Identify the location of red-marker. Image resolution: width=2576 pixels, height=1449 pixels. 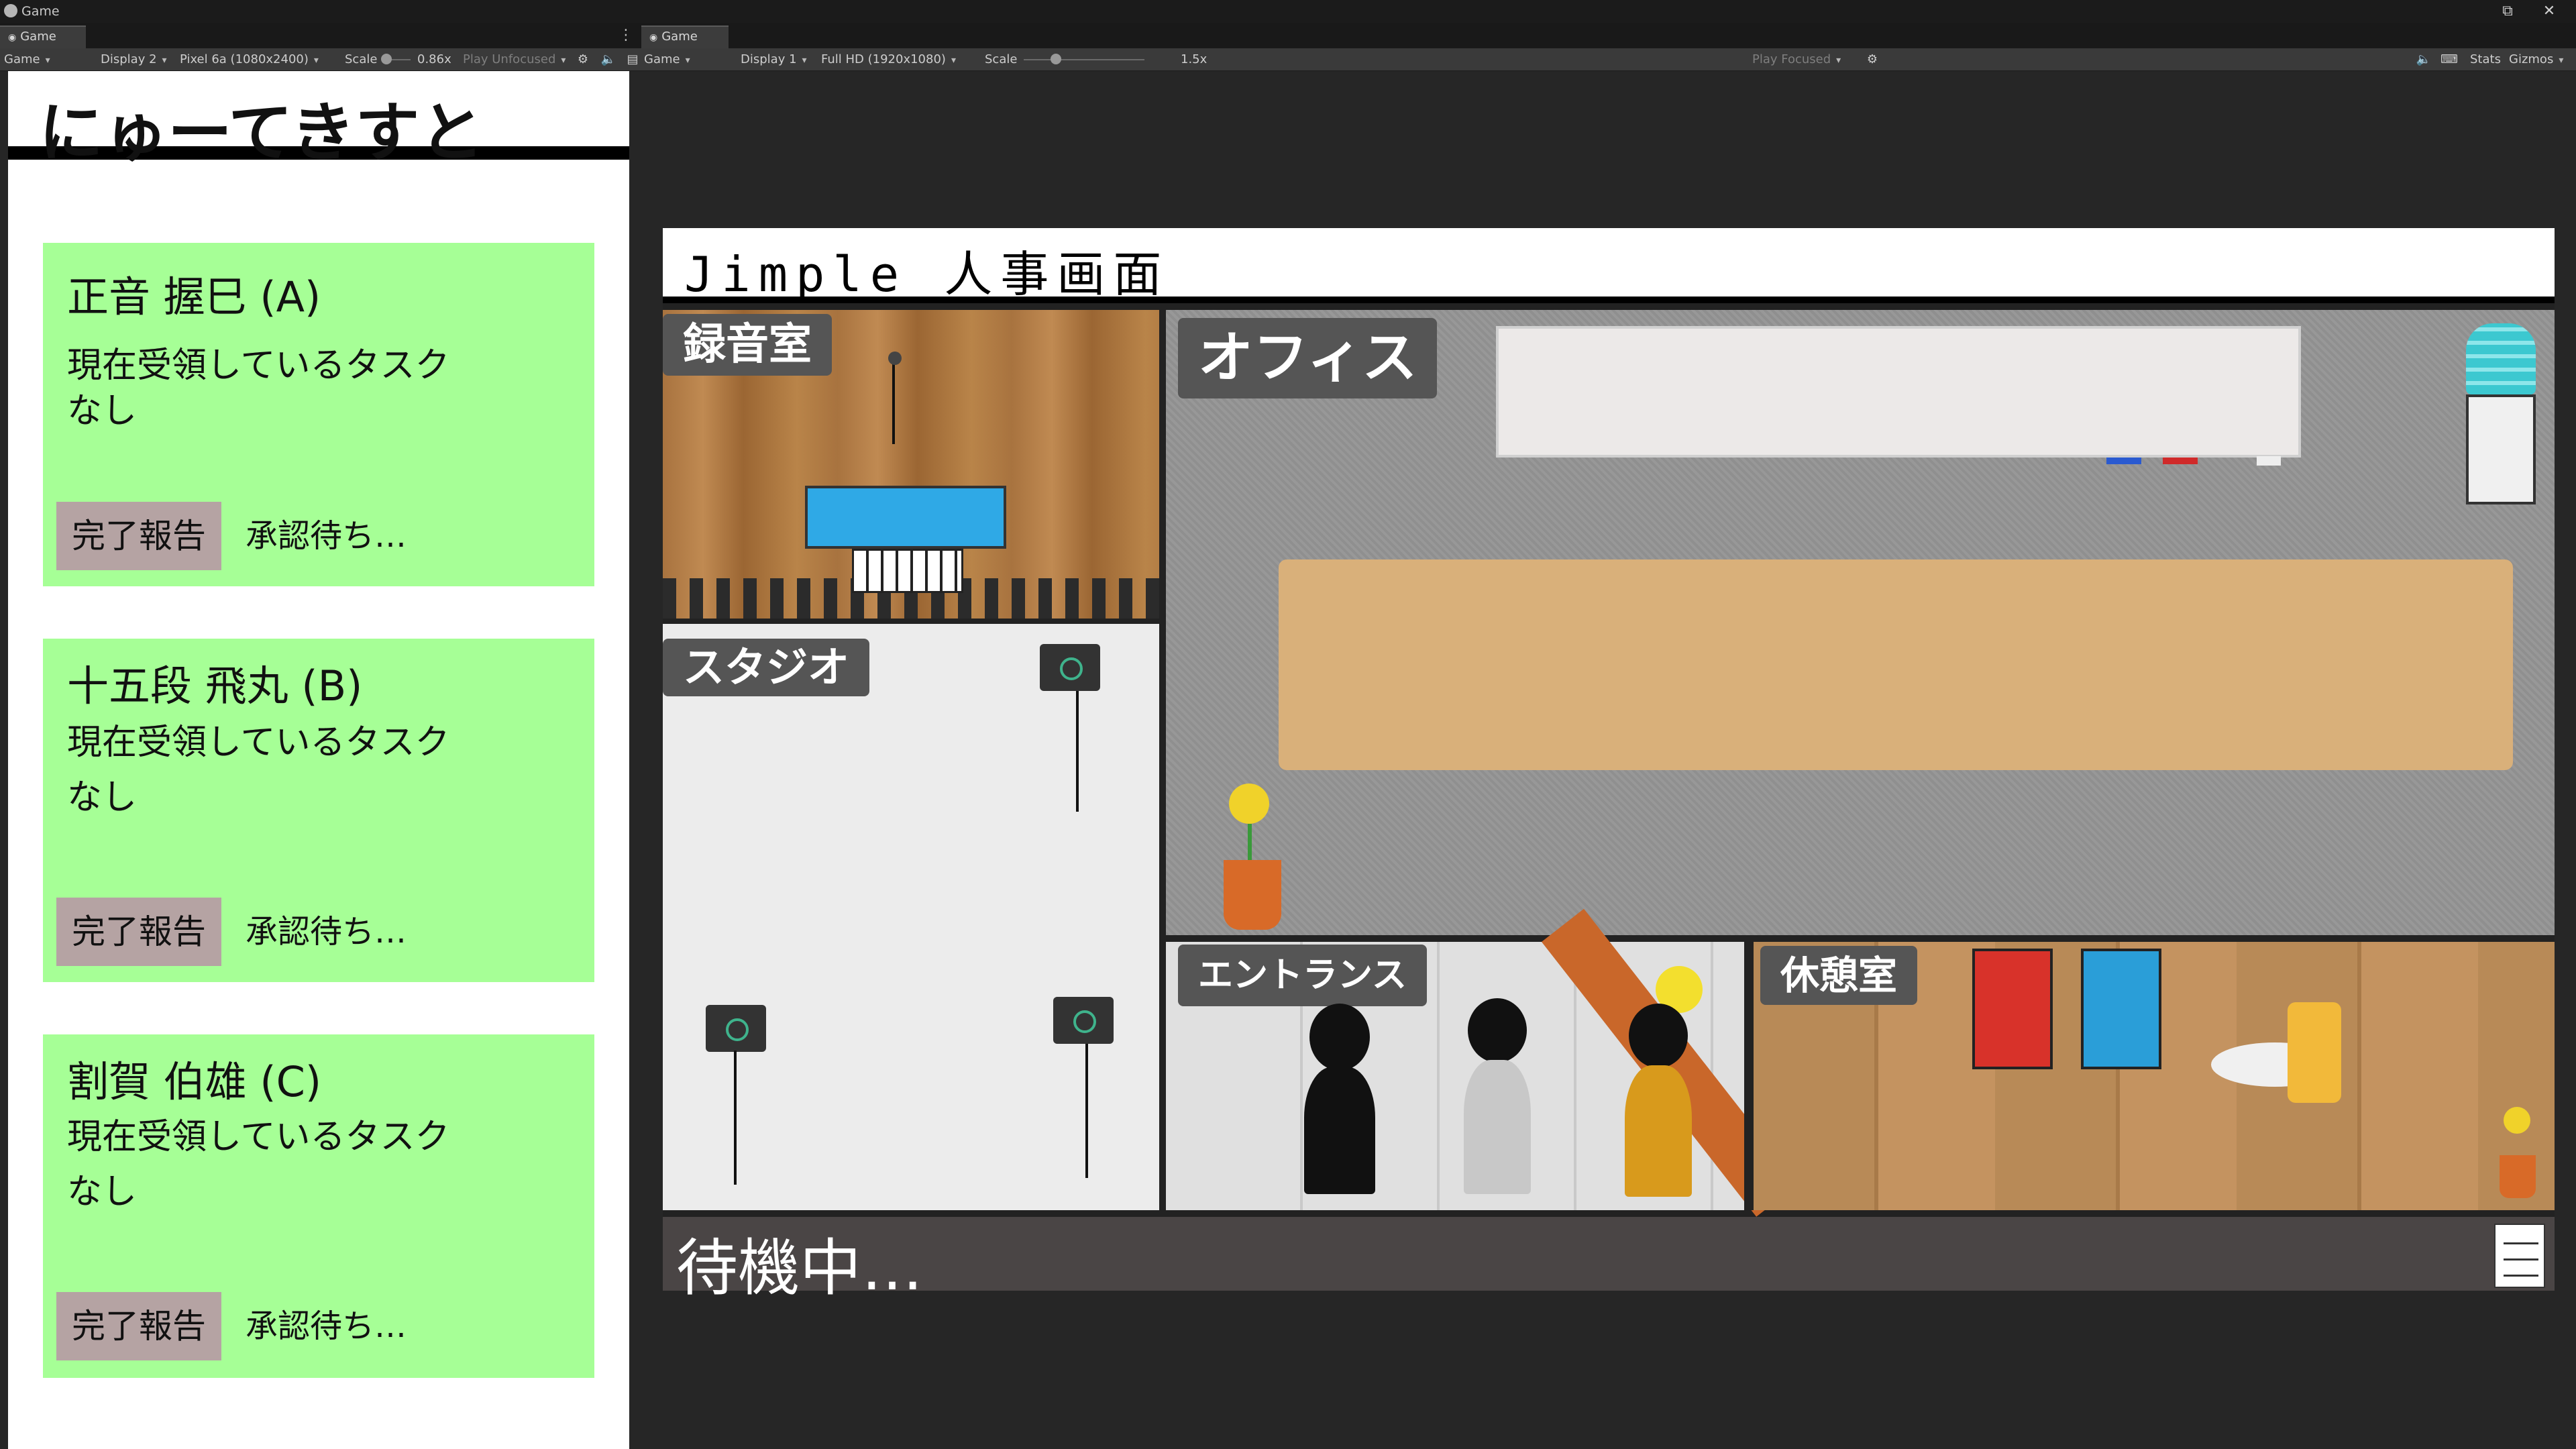
(2180, 461).